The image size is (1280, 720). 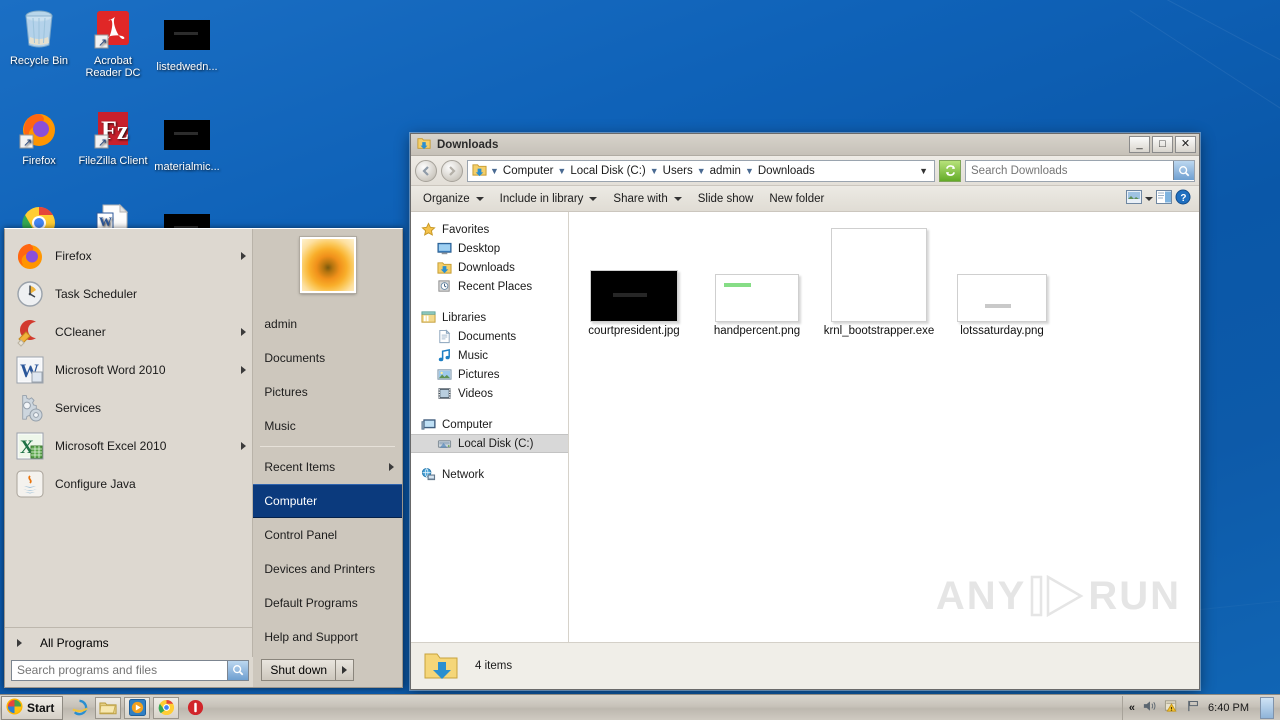 I want to click on help-icon: ?, so click(x=1183, y=198).